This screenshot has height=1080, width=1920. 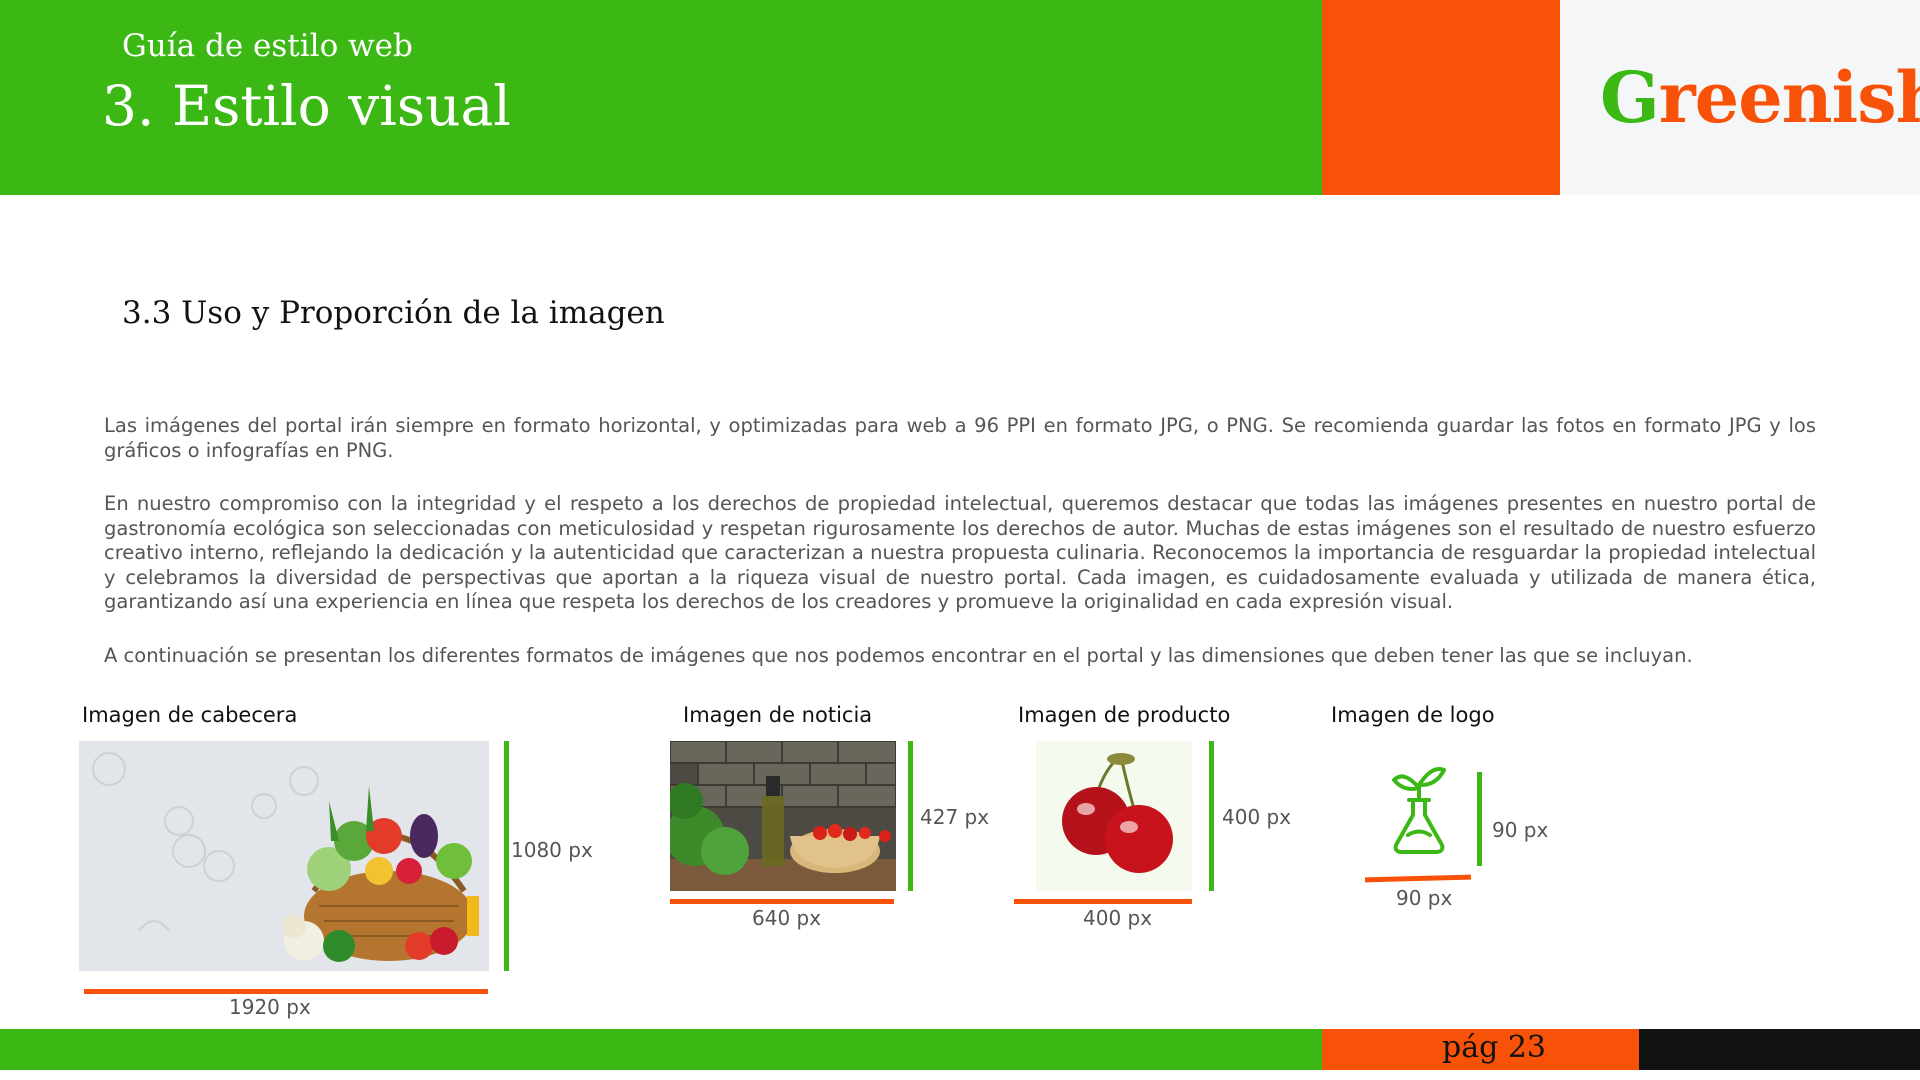 I want to click on vegetable-basket-photo, so click(x=285, y=857).